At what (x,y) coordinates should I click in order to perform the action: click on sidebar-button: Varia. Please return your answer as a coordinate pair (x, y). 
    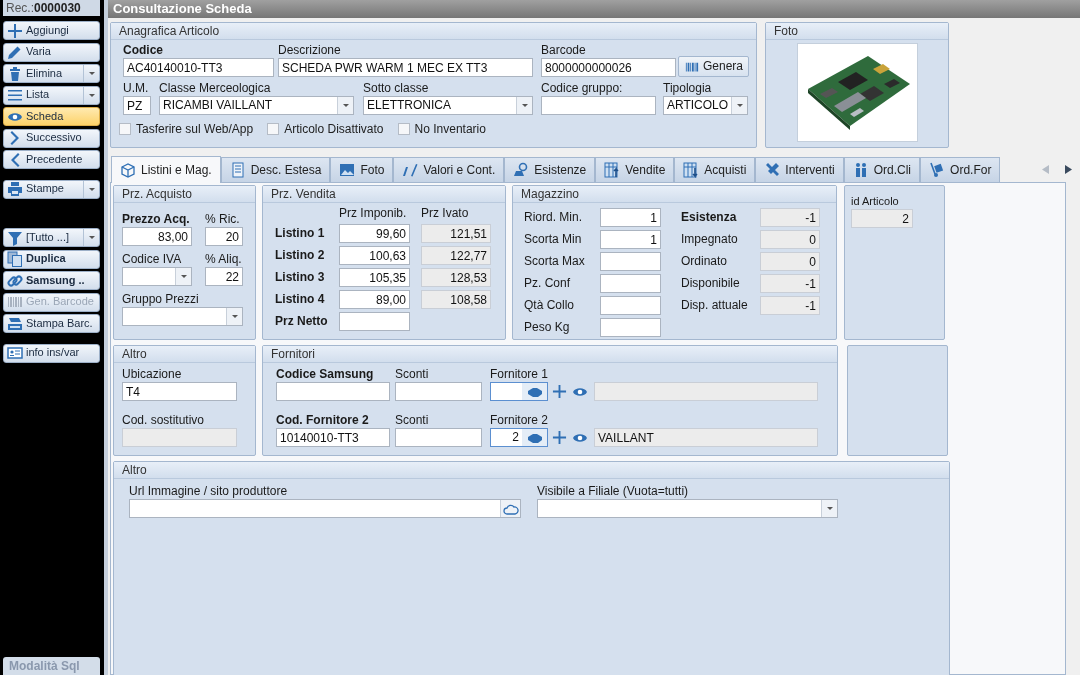
    Looking at the image, I should click on (51, 52).